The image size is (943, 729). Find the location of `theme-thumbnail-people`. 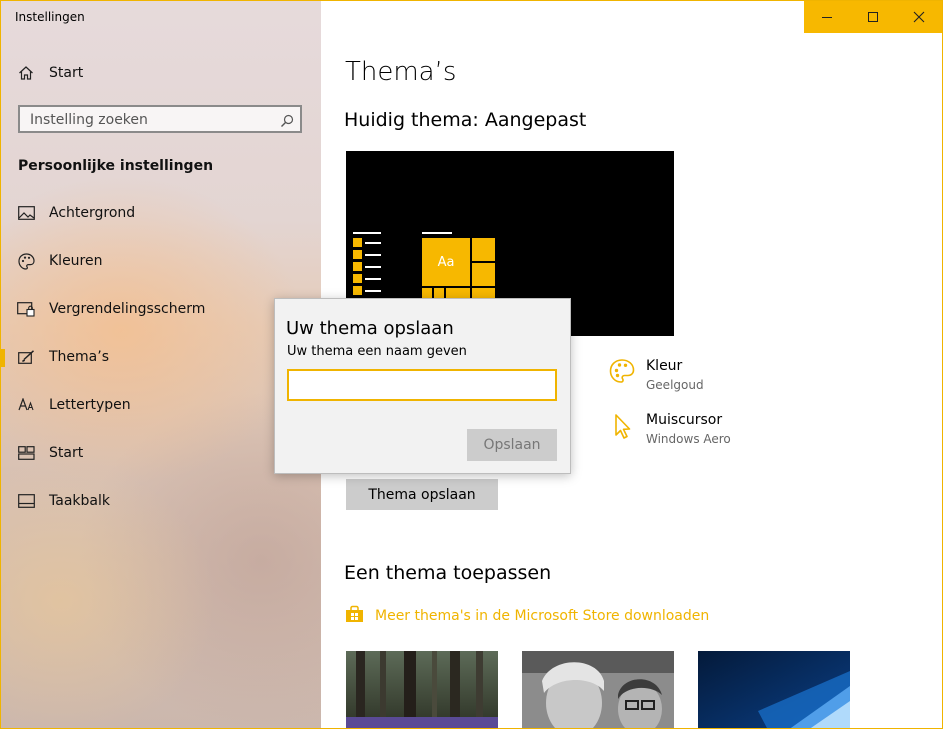

theme-thumbnail-people is located at coordinates (598, 689).